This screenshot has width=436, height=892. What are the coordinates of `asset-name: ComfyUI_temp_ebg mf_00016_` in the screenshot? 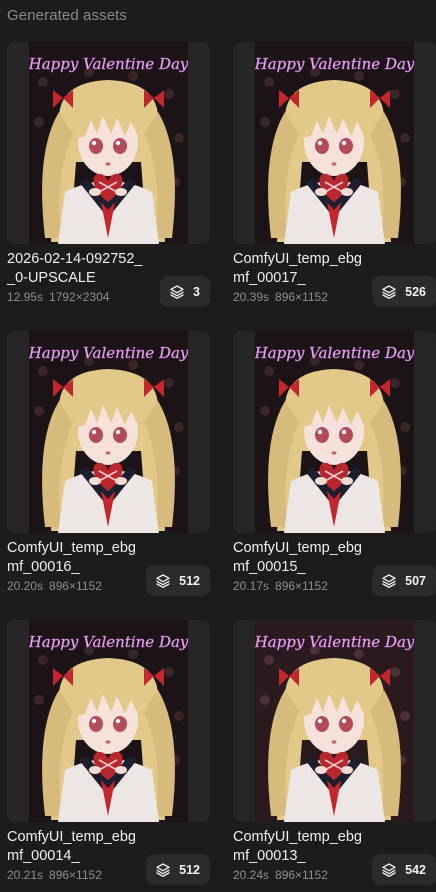 It's located at (71, 557).